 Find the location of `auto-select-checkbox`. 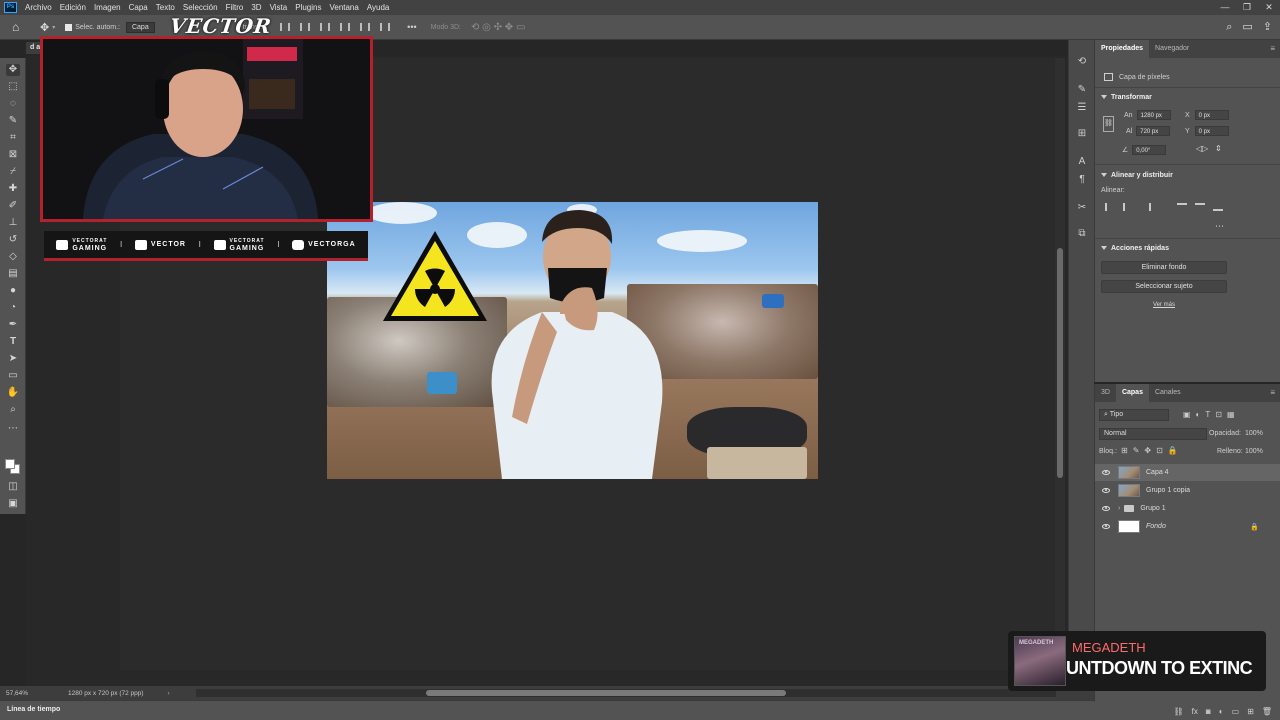

auto-select-checkbox is located at coordinates (69, 27).